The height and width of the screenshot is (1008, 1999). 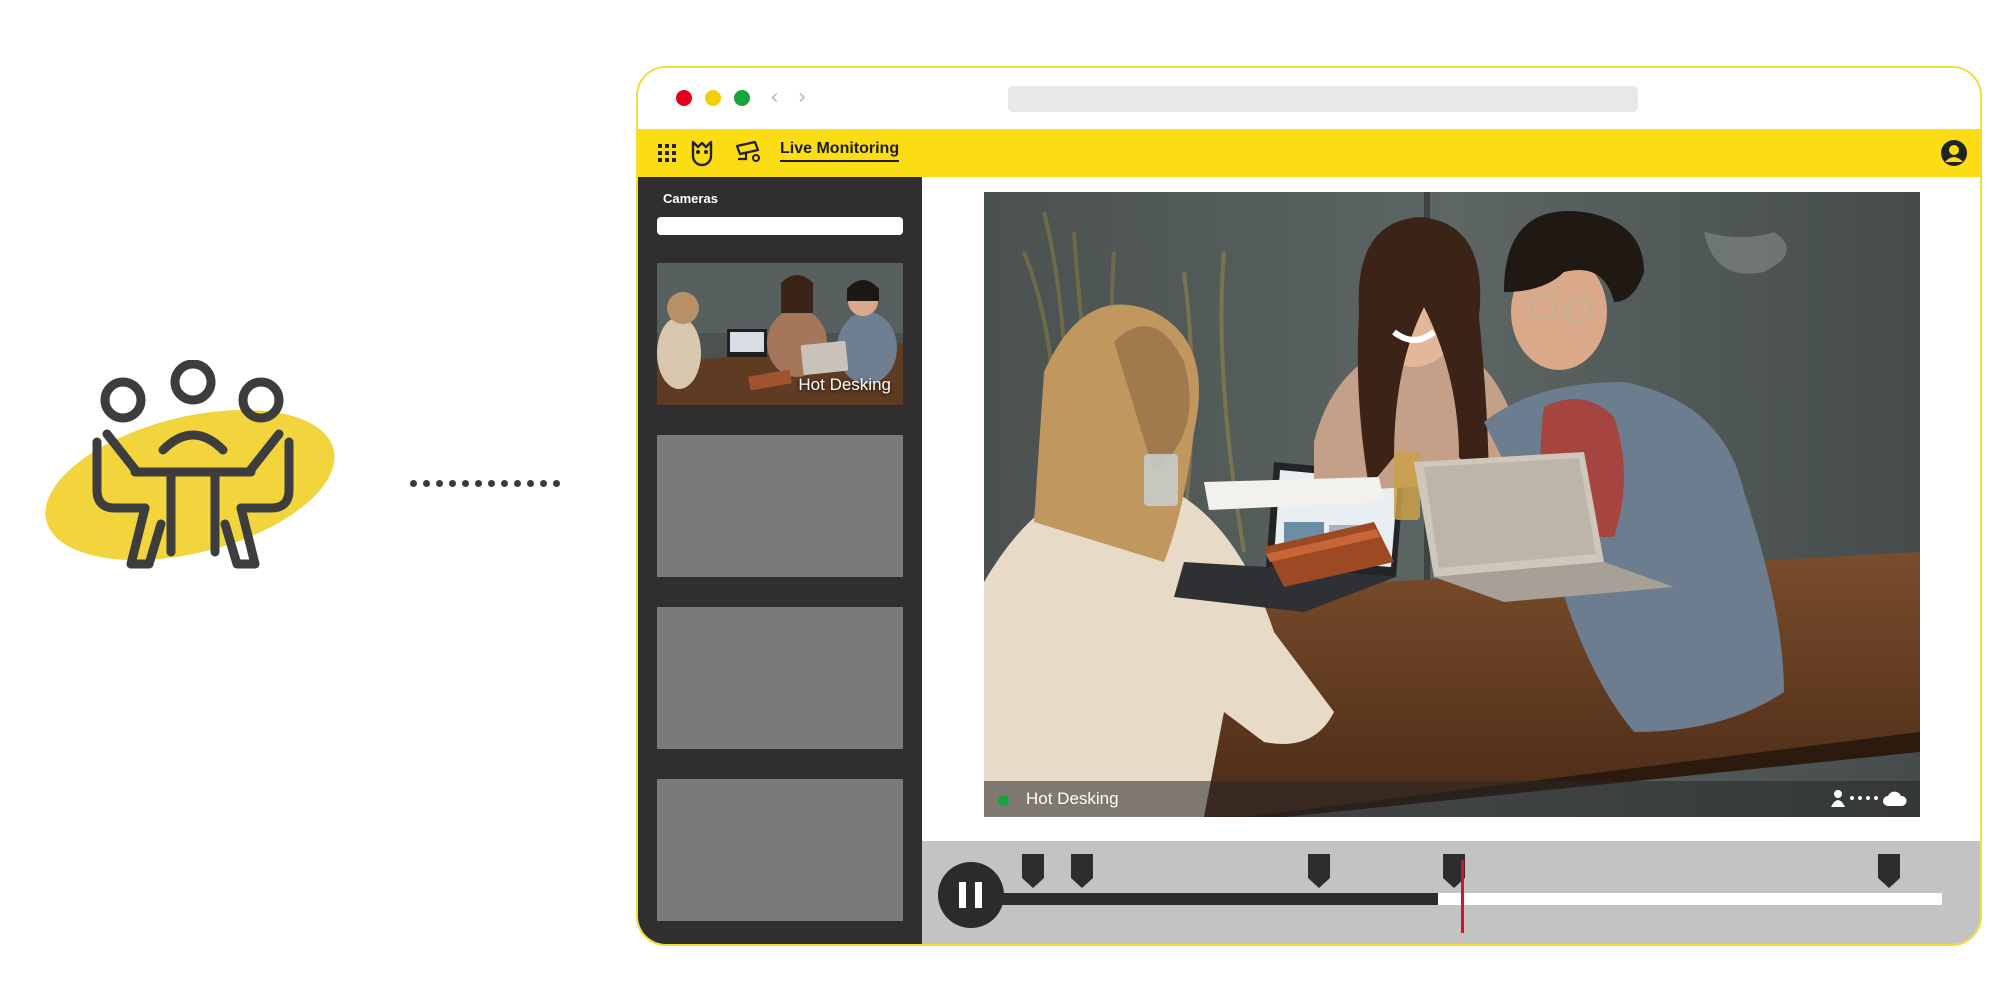 I want to click on address-bar, so click(x=1323, y=99).